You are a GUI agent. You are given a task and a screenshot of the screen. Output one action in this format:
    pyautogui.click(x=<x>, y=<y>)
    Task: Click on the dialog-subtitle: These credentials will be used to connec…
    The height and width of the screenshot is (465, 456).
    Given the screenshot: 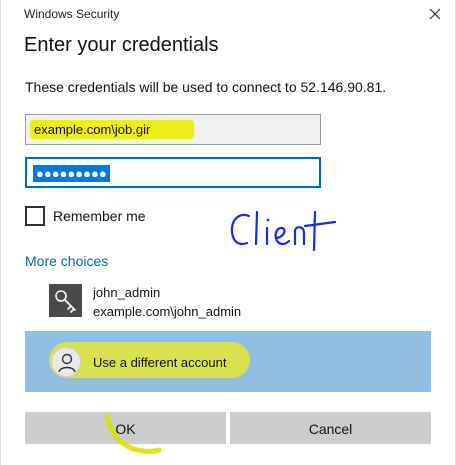 What is the action you would take?
    pyautogui.click(x=206, y=87)
    